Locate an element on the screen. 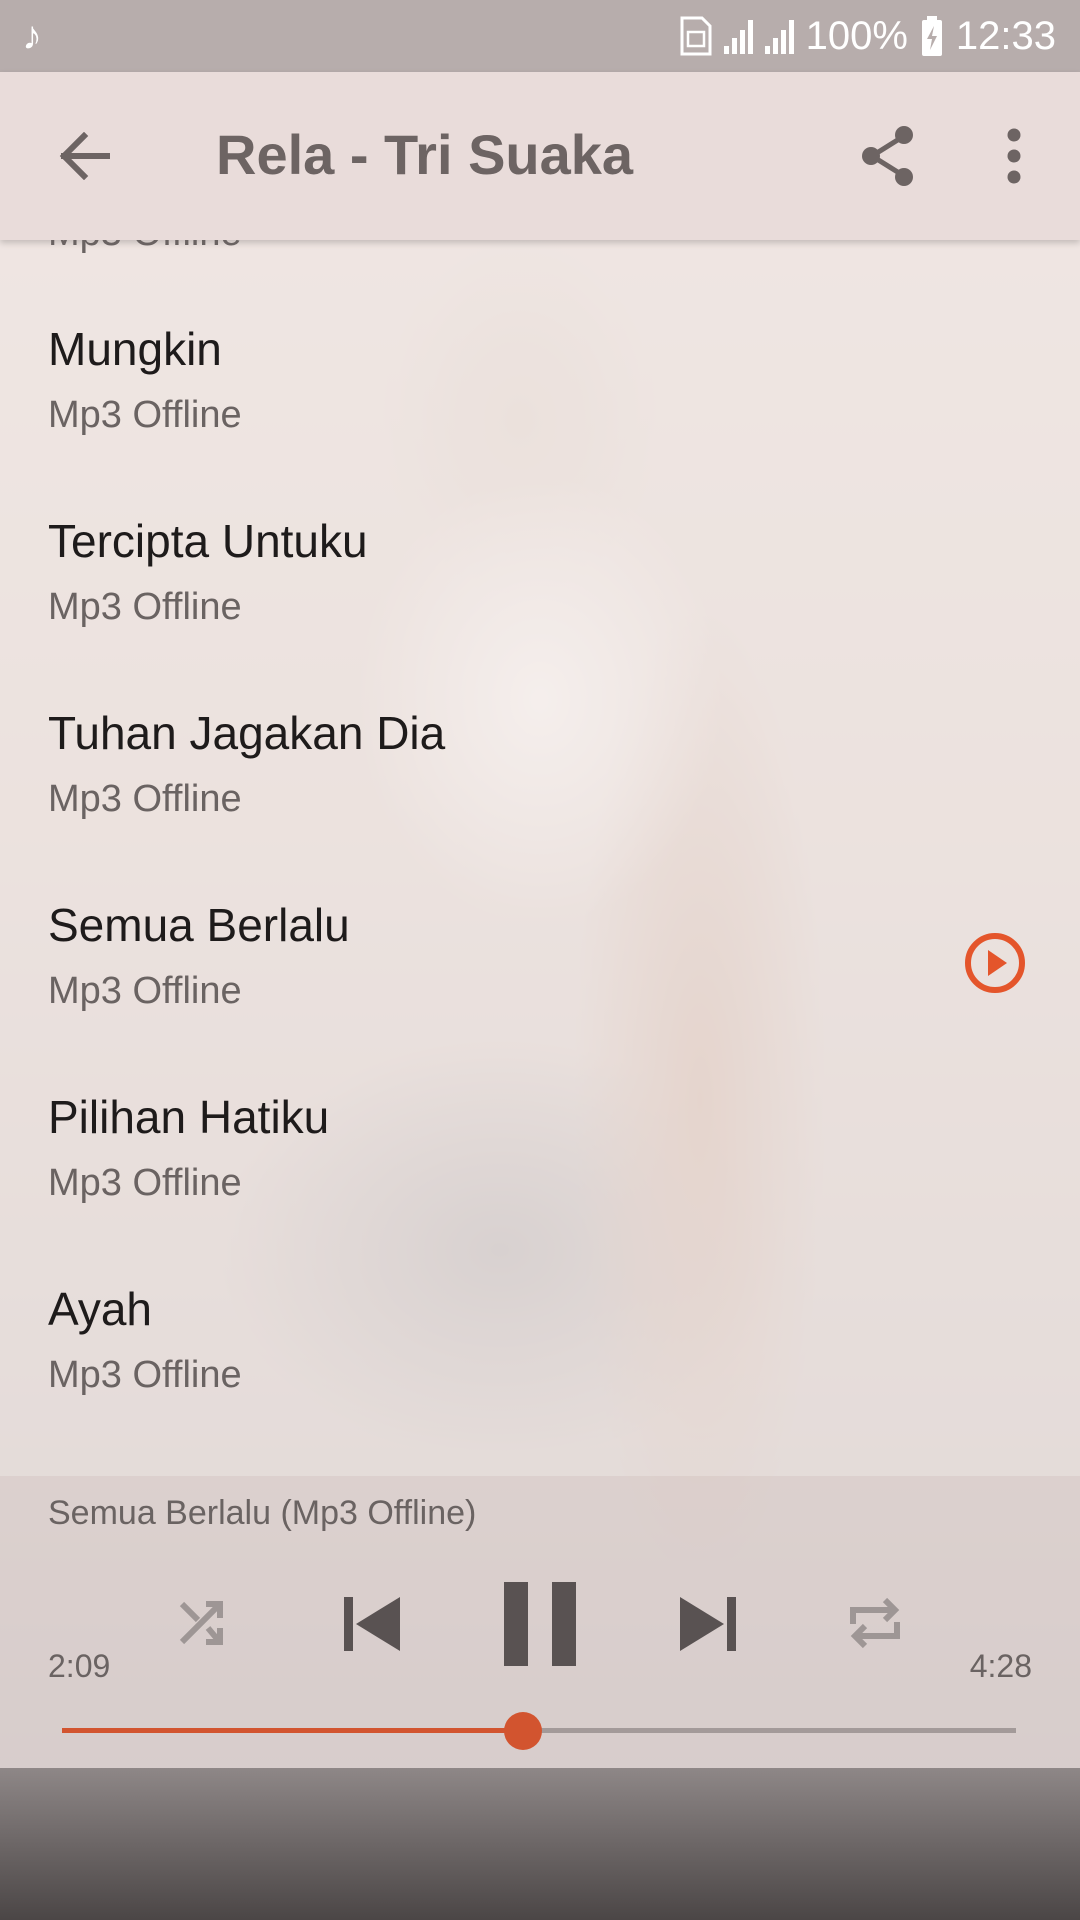 Image resolution: width=1080 pixels, height=1920 pixels. pause-button is located at coordinates (540, 1624).